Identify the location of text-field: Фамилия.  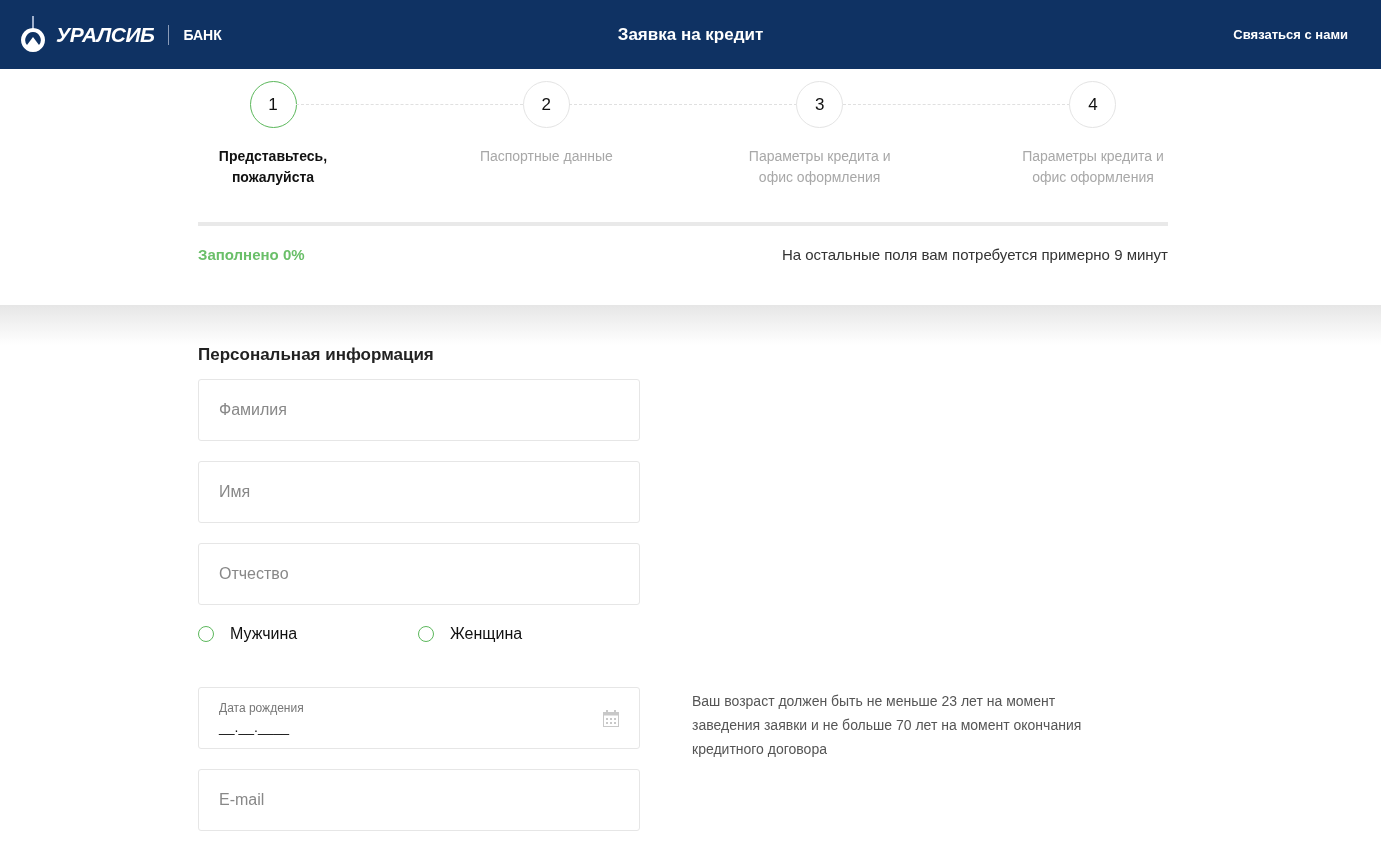
(419, 410).